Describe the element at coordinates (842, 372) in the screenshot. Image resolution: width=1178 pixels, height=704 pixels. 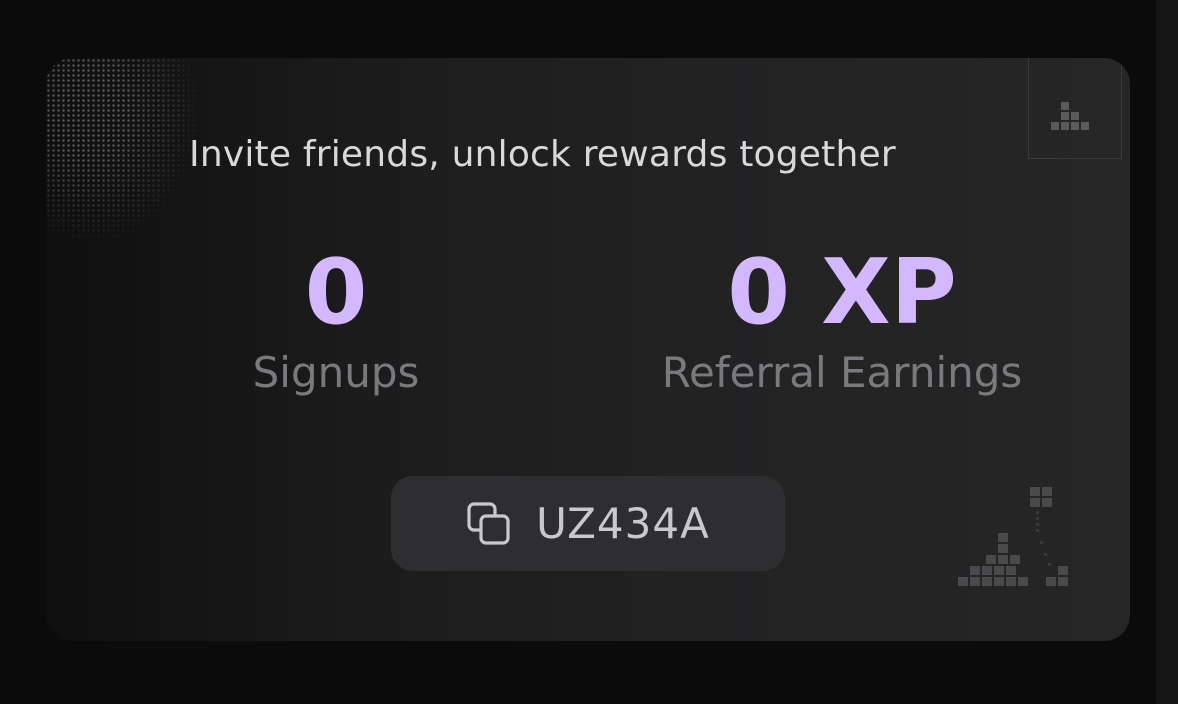
I see `earnings-label: Referral Earnings` at that location.